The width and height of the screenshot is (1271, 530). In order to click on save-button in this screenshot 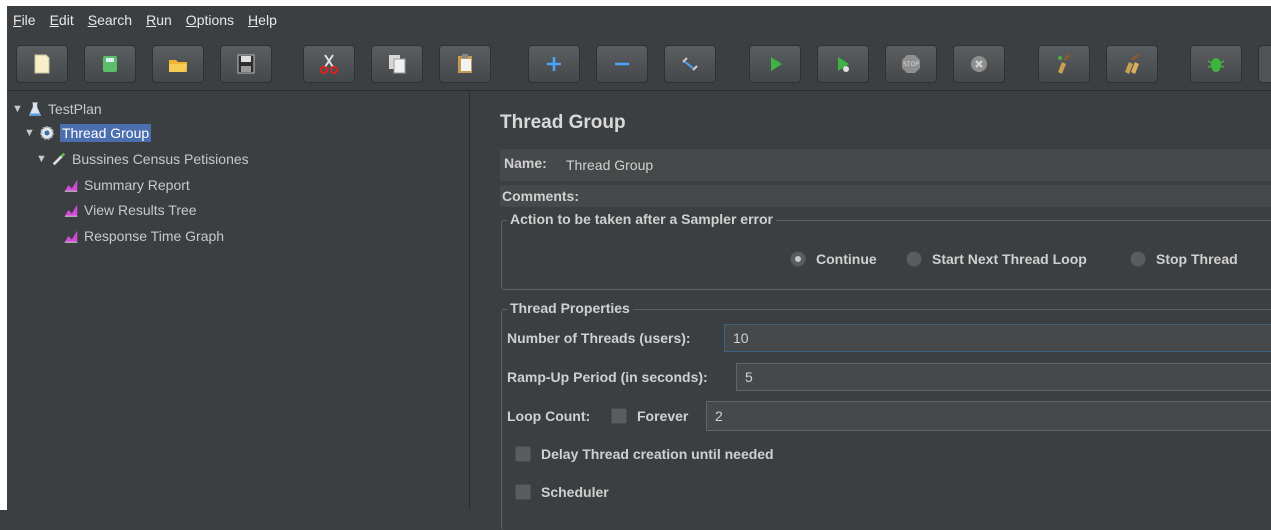, I will do `click(246, 64)`.